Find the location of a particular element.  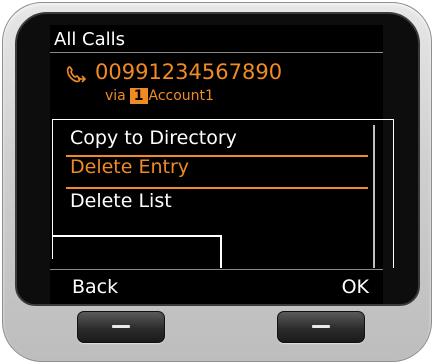

via-account-row: via 1 Account1 is located at coordinates (159, 96).